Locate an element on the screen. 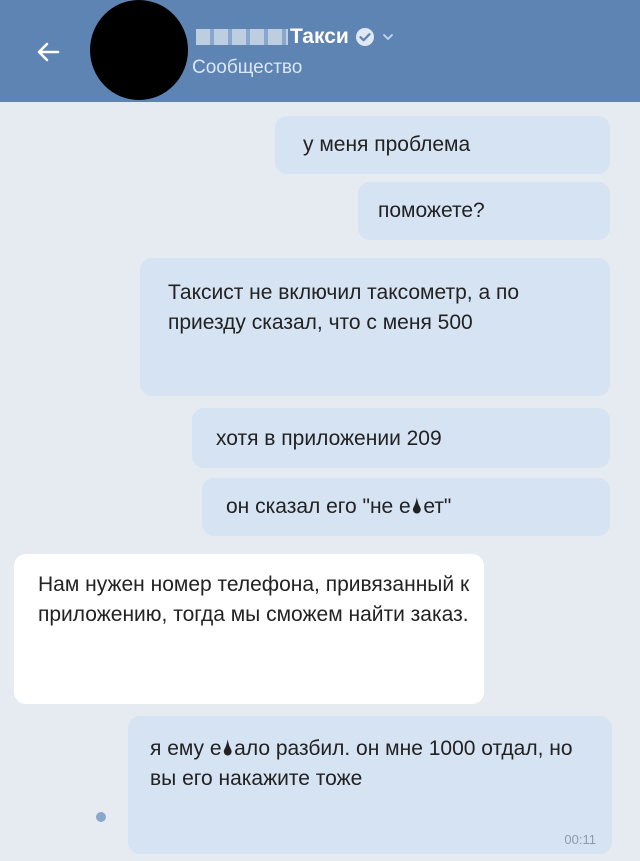 Image resolution: width=640 pixels, height=861 pixels. outgoing-message: поможете? is located at coordinates (484, 211).